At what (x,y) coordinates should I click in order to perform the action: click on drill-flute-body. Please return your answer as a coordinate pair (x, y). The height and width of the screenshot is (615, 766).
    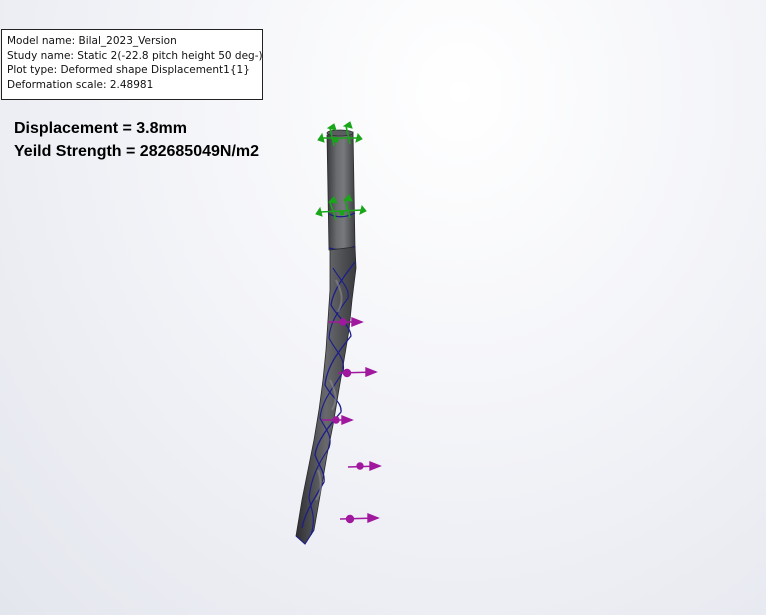
    Looking at the image, I should click on (326, 395).